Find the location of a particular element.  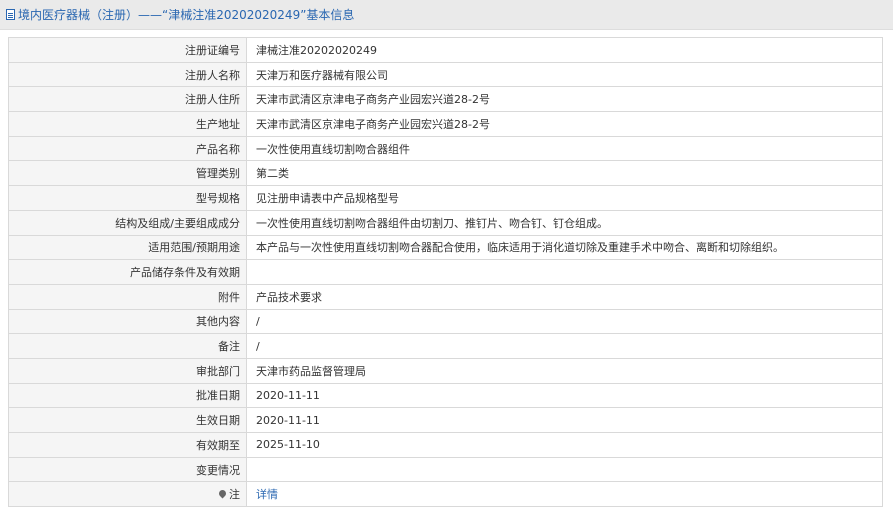

row-value: 见注册申请表中产品规格型号 is located at coordinates (564, 198).